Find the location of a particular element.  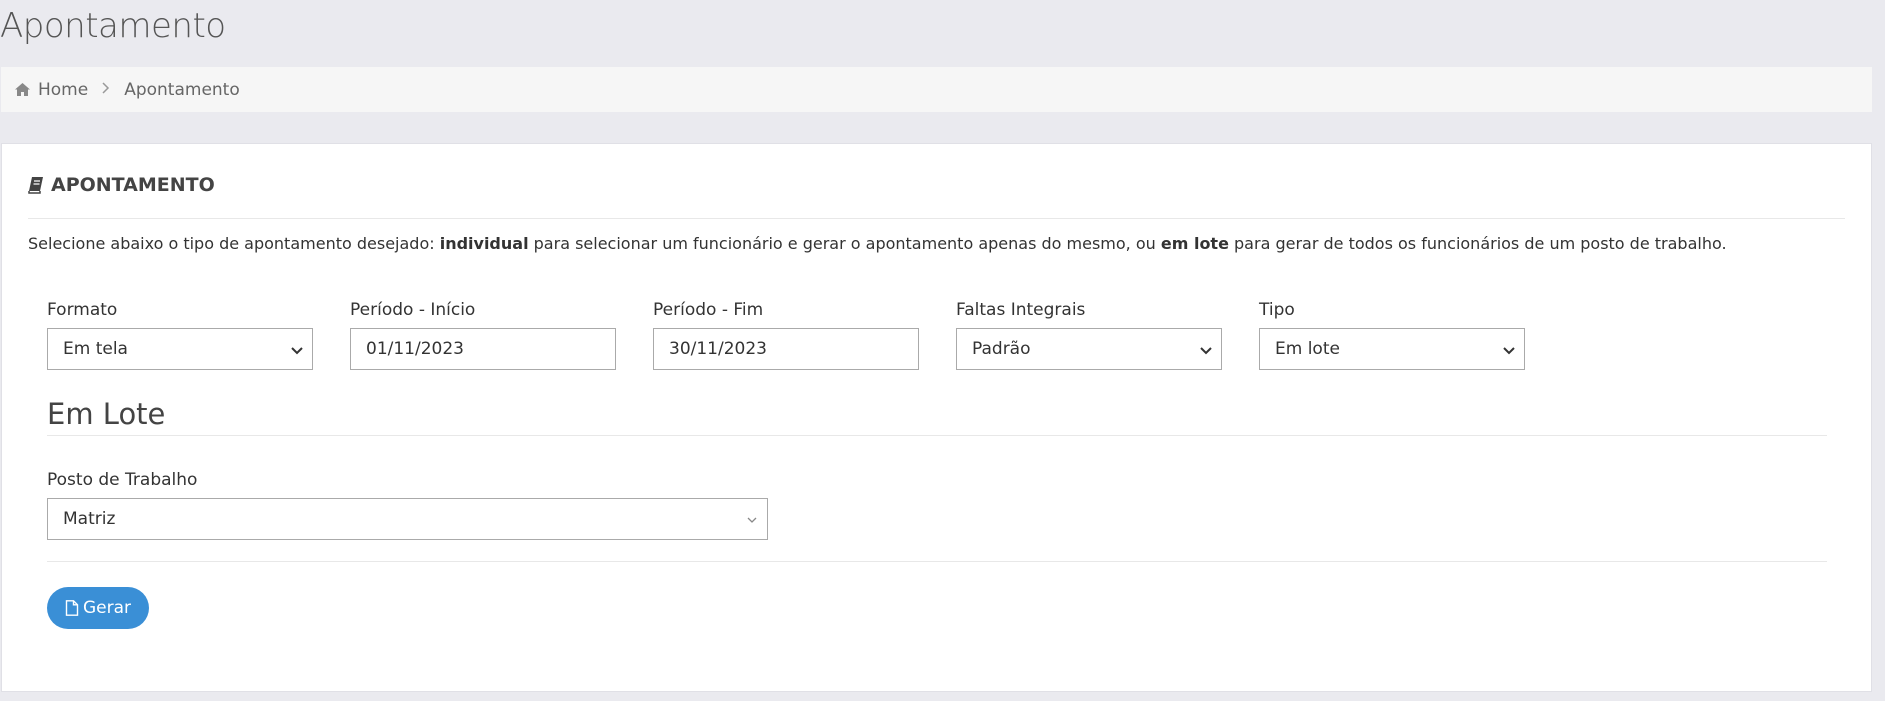

panel-heading: APONTAMENTO is located at coordinates (121, 185).